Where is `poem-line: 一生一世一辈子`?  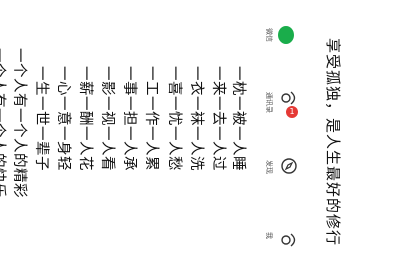
poem-line: 一生一世一辈子 is located at coordinates (41, 118).